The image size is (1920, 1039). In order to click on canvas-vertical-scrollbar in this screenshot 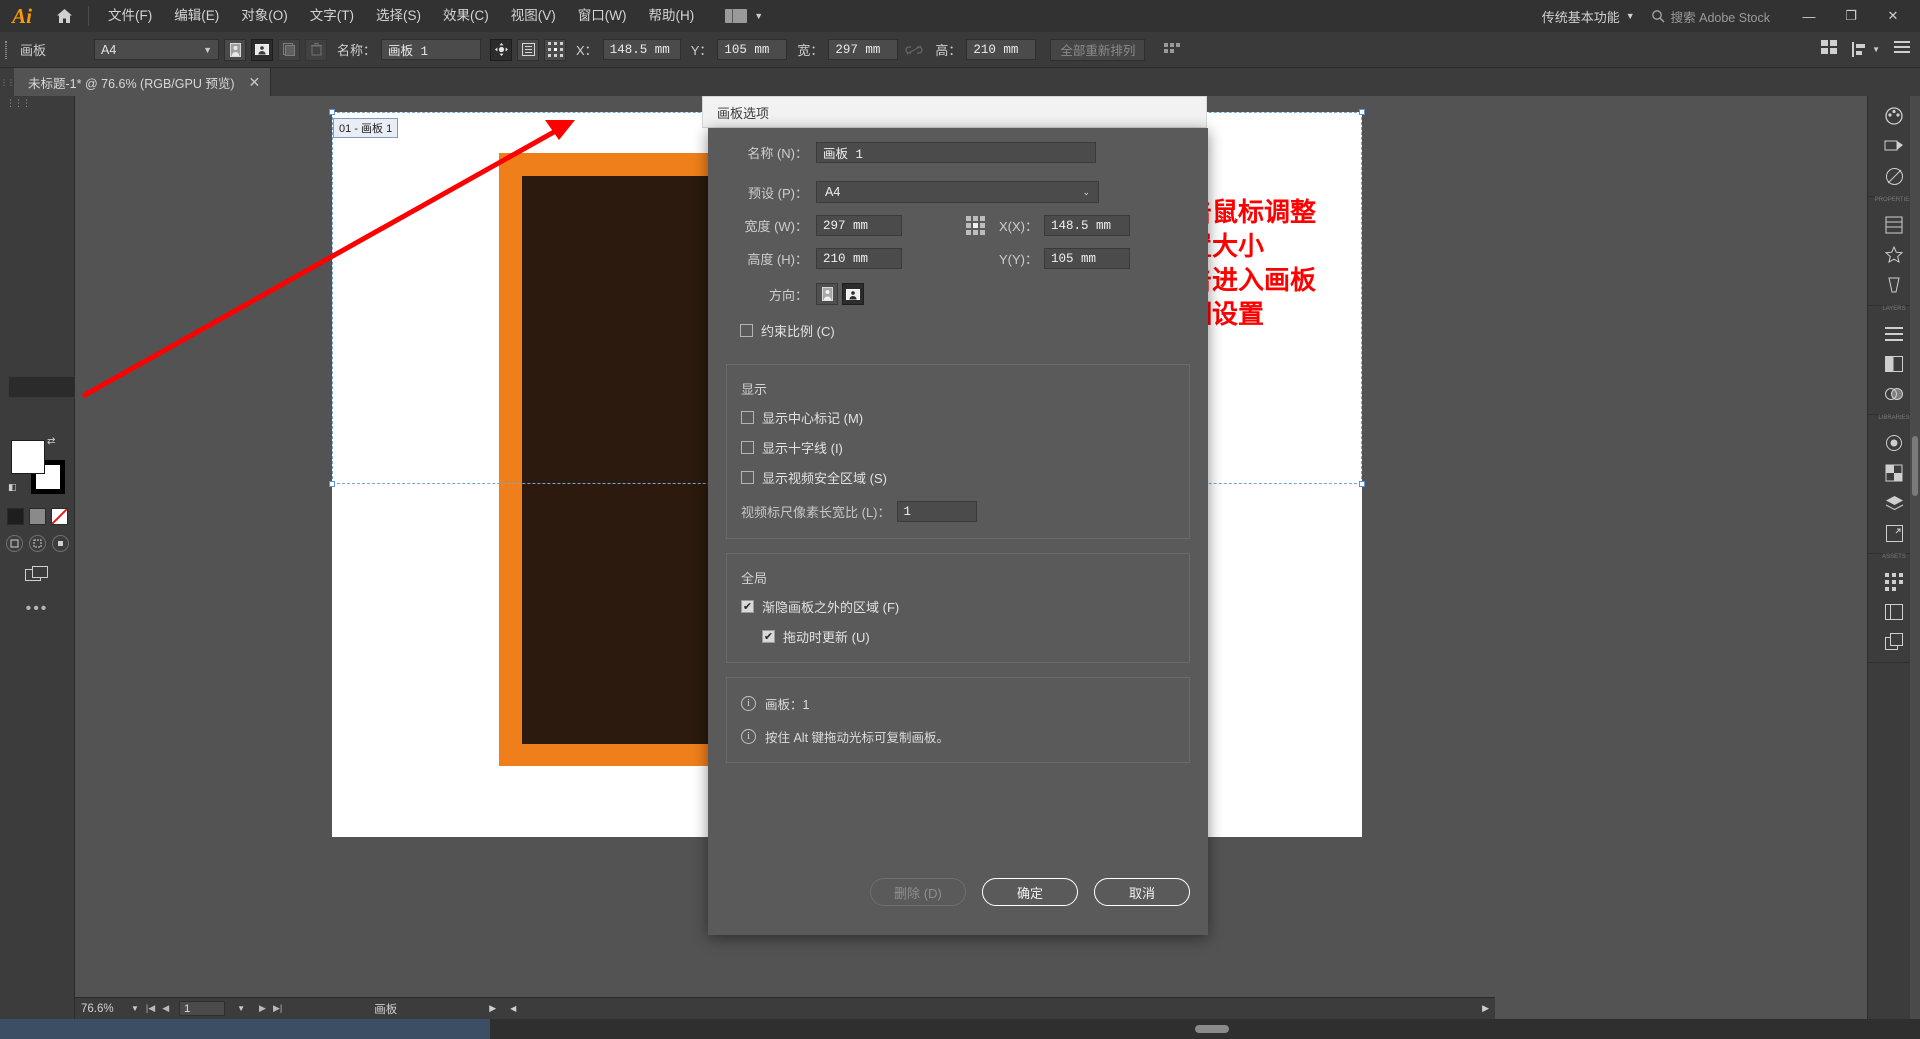, I will do `click(1915, 557)`.